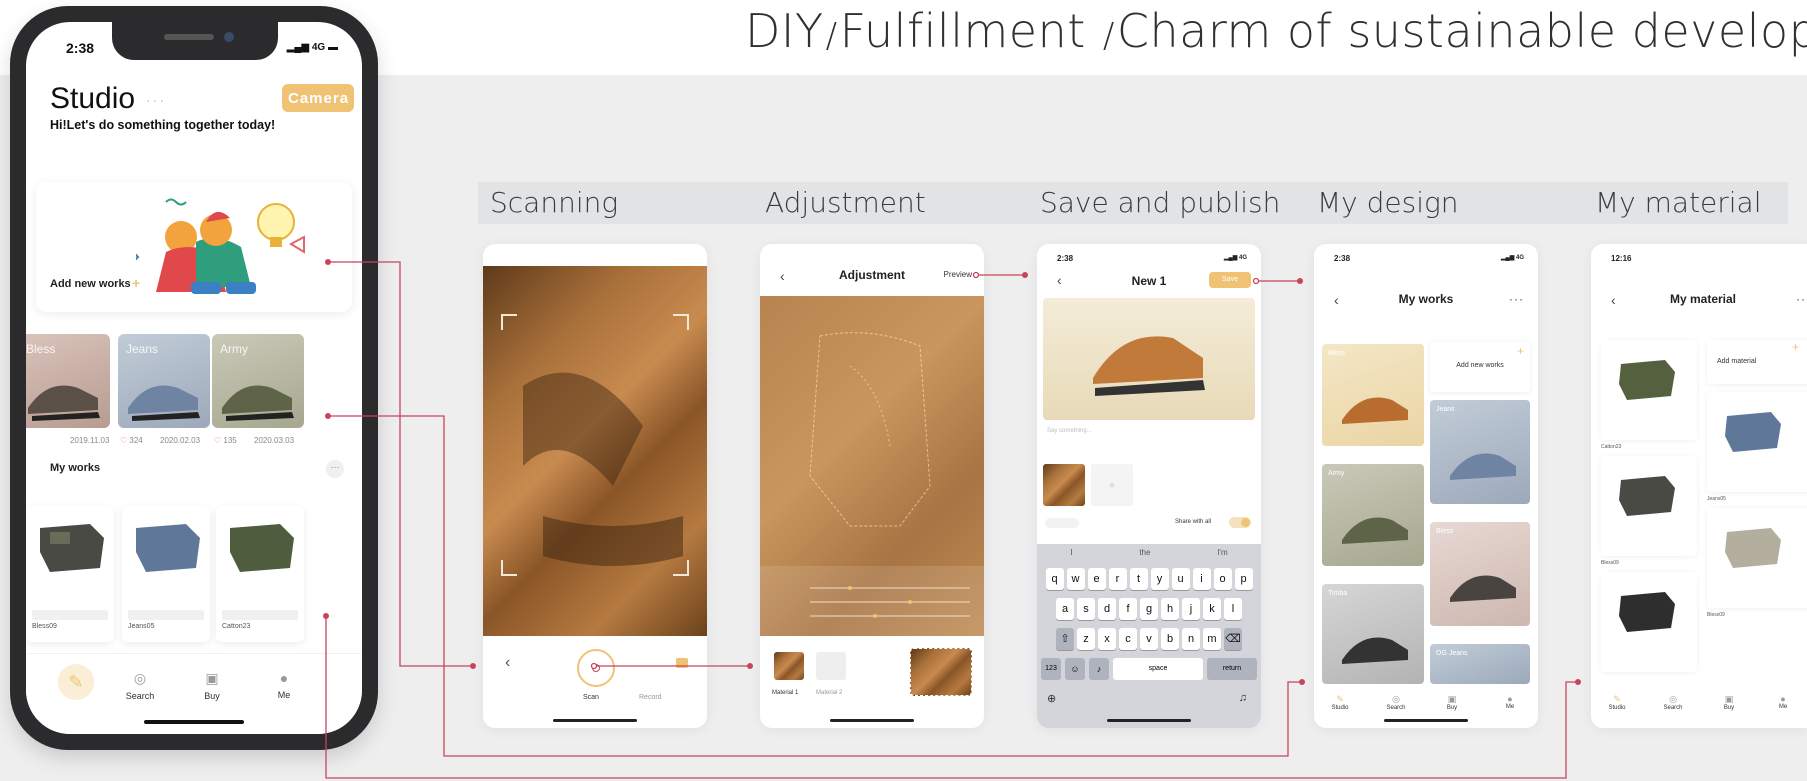 The height and width of the screenshot is (781, 1807). What do you see at coordinates (400, 464) in the screenshot?
I see `connector-add-to-scan` at bounding box center [400, 464].